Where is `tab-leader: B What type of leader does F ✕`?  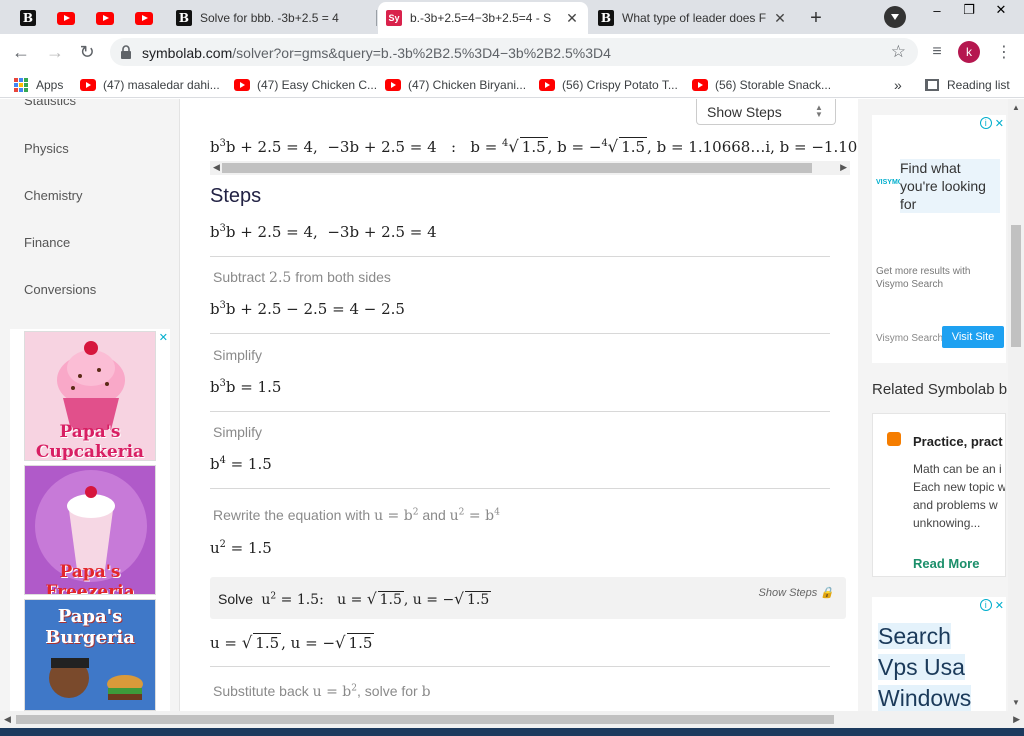 tab-leader: B What type of leader does F ✕ is located at coordinates (693, 18).